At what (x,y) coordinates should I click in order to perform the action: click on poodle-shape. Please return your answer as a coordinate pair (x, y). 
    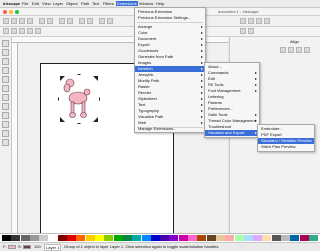
    Looking at the image, I should click on (77, 98).